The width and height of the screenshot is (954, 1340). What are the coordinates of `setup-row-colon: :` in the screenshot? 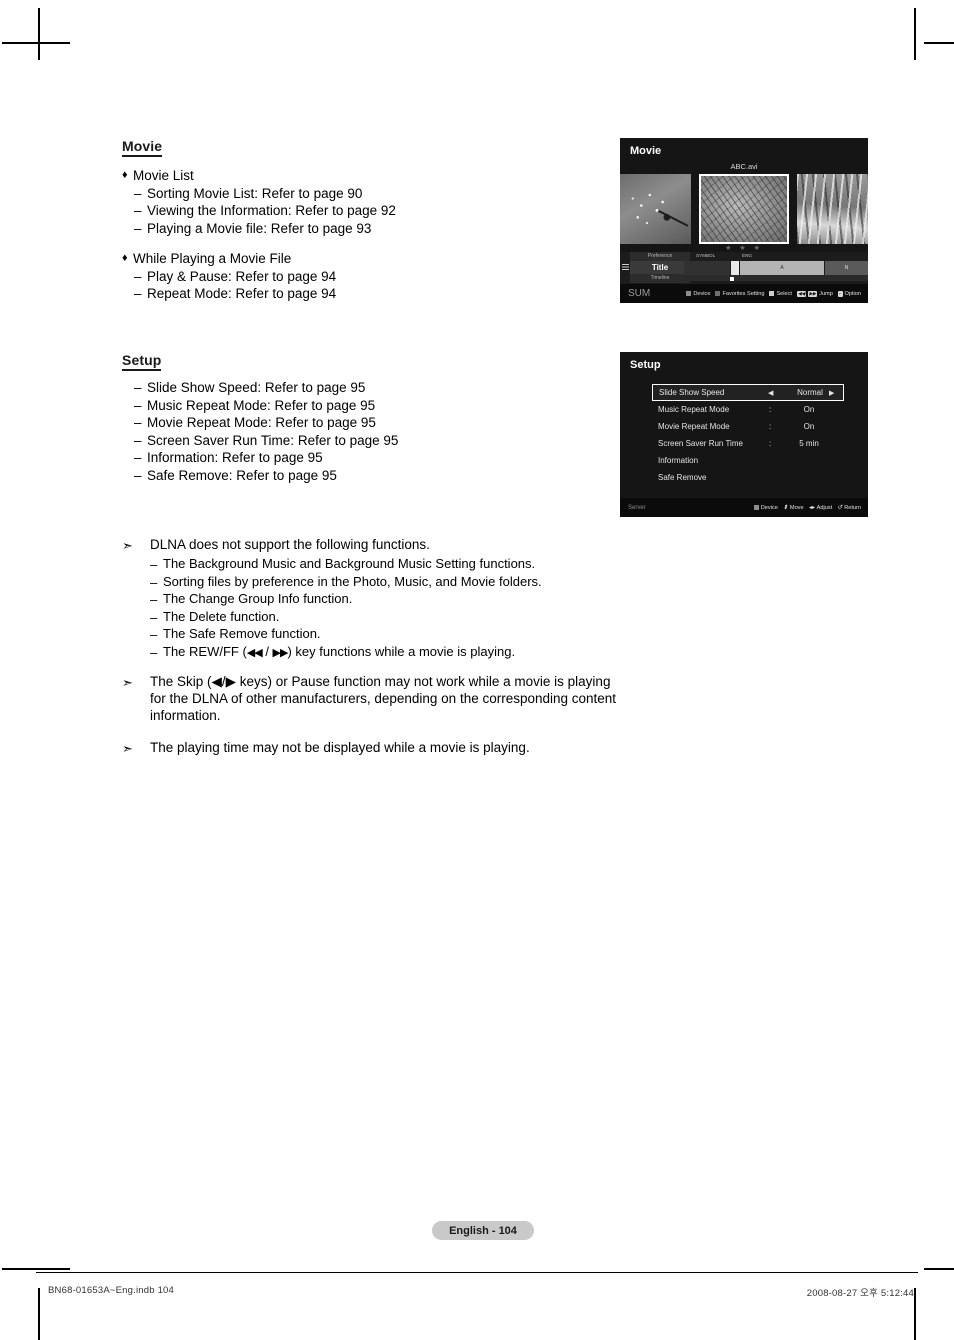 It's located at (770, 426).